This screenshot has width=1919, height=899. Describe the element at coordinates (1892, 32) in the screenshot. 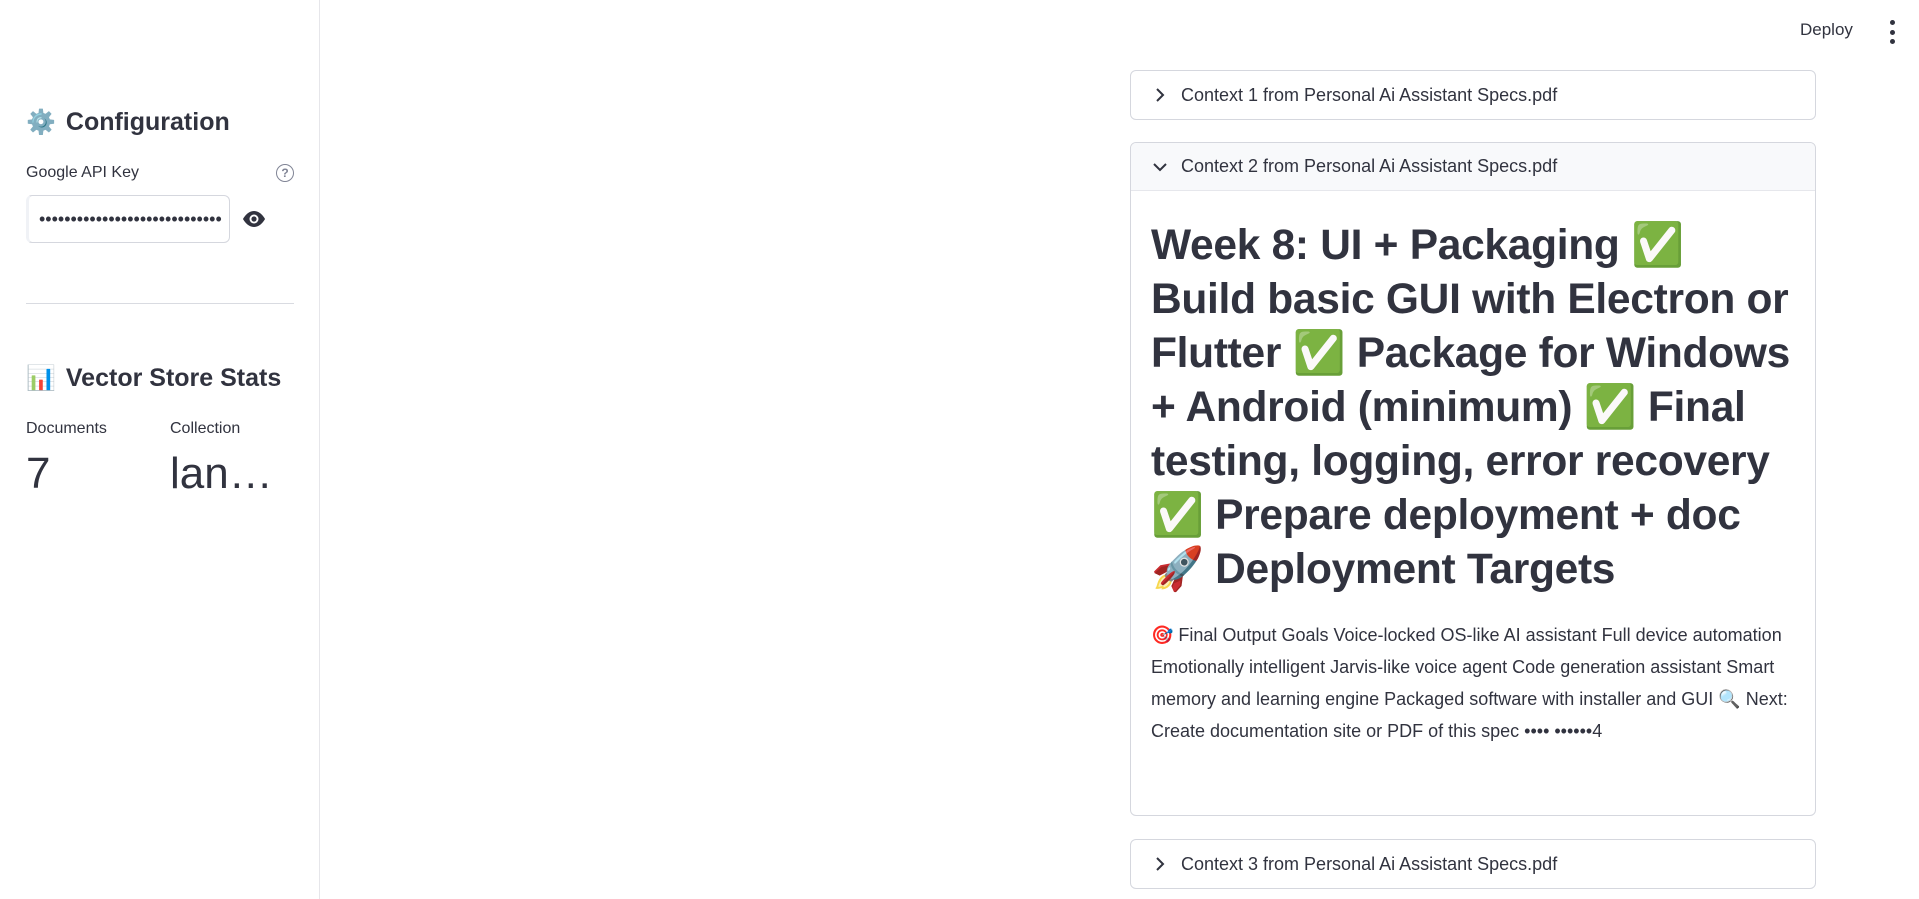

I see `kebab-menu-icon` at that location.